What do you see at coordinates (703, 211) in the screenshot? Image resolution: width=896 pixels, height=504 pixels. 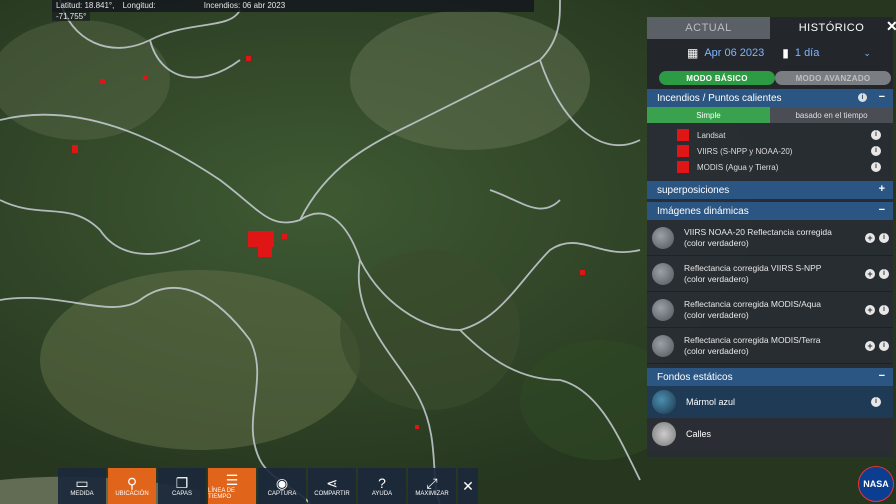 I see `dynamic-title: Imágenes dinámicas` at bounding box center [703, 211].